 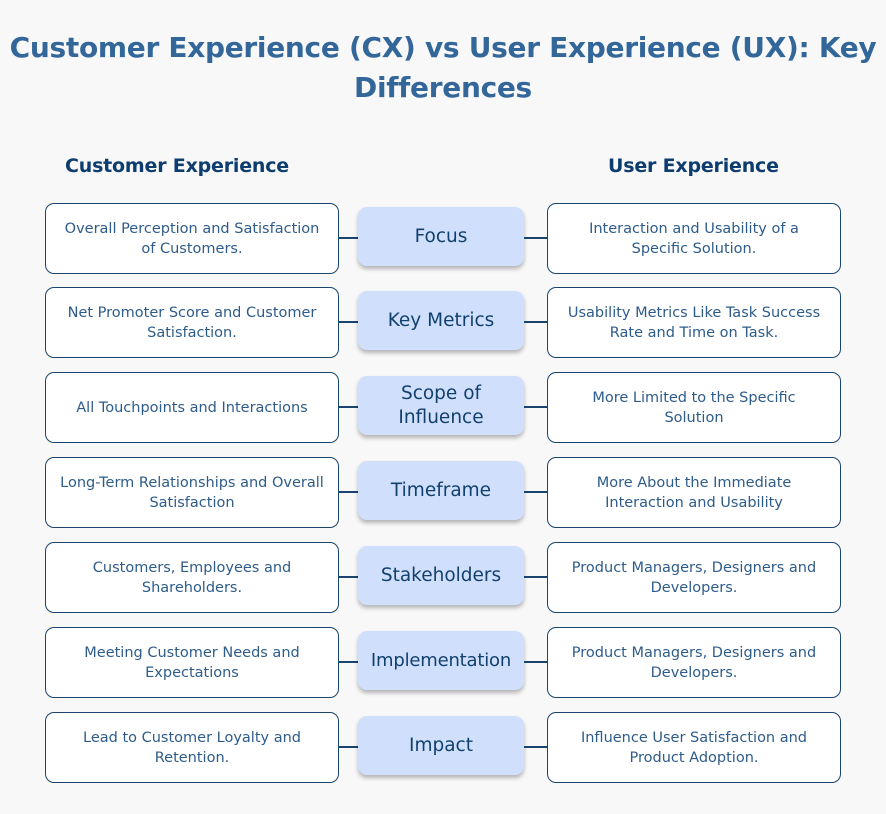 I want to click on ux-description: More Limited to the Specific Solution, so click(x=694, y=407).